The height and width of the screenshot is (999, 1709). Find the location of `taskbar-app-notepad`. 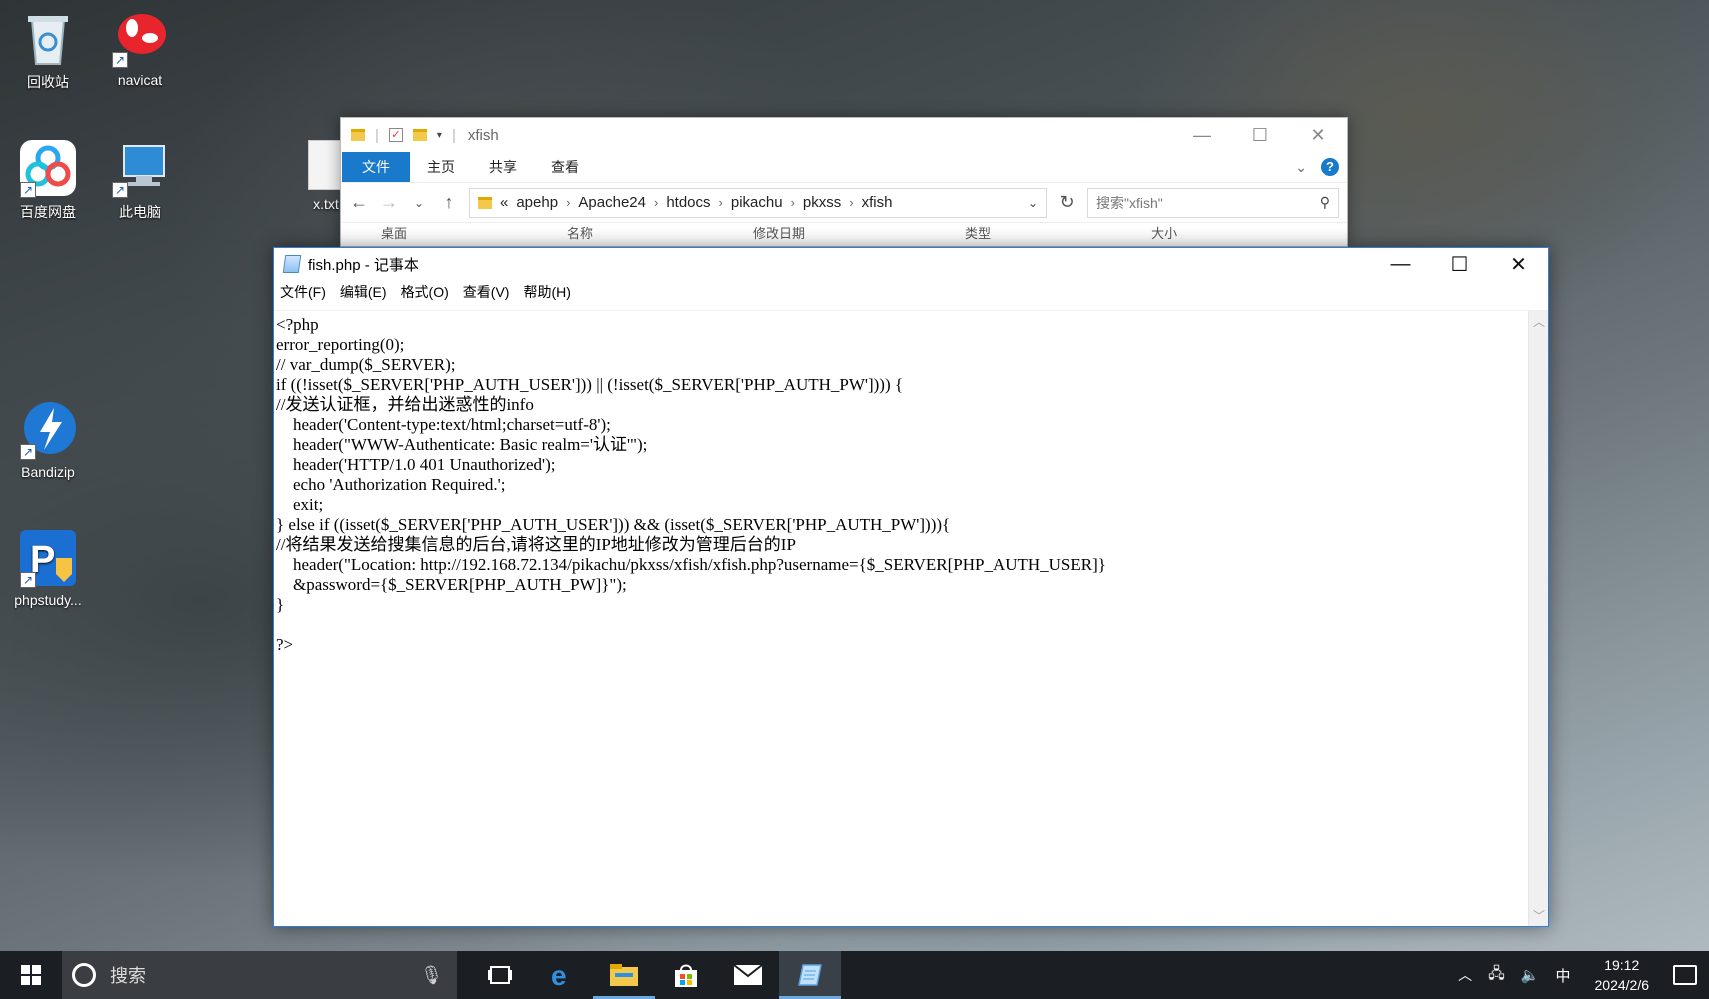

taskbar-app-notepad is located at coordinates (810, 975).